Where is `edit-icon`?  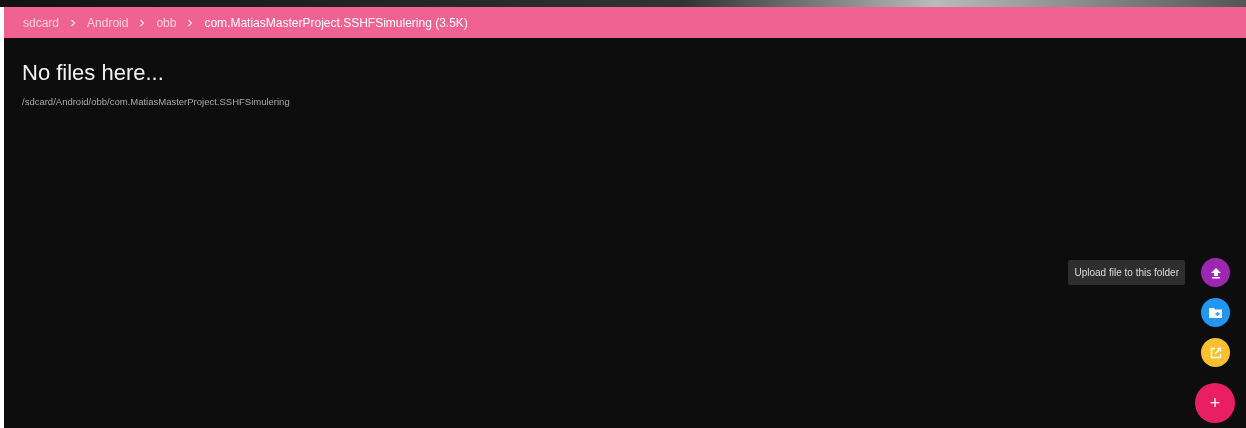
edit-icon is located at coordinates (1215, 352).